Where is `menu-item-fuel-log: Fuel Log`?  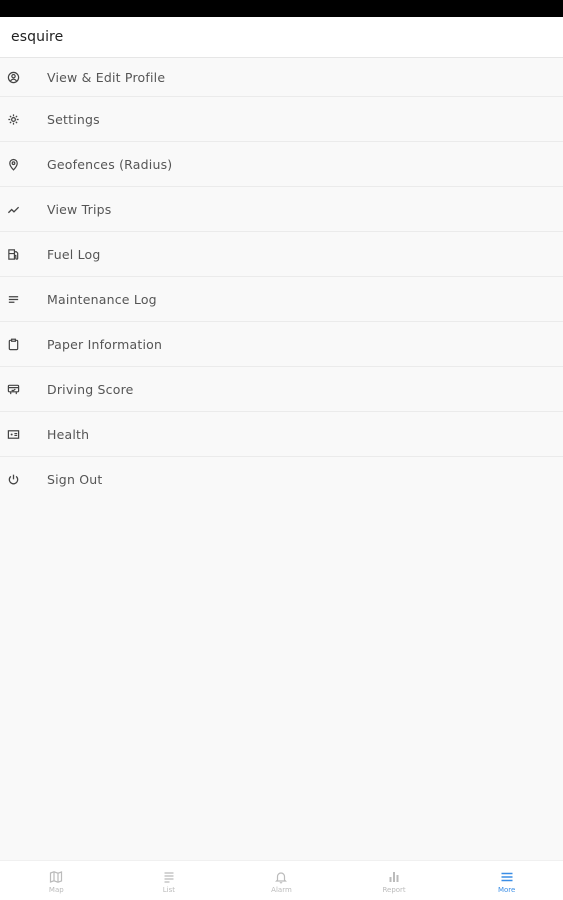
menu-item-fuel-log: Fuel Log is located at coordinates (281, 254).